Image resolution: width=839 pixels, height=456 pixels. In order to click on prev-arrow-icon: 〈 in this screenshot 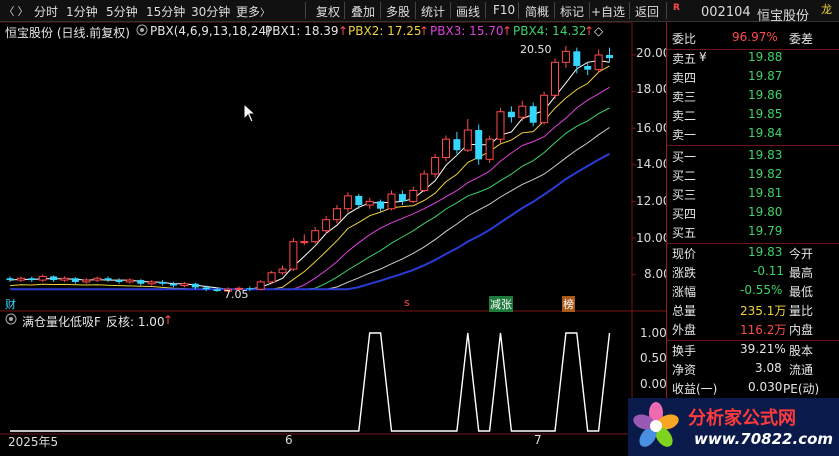, I will do `click(9, 10)`.